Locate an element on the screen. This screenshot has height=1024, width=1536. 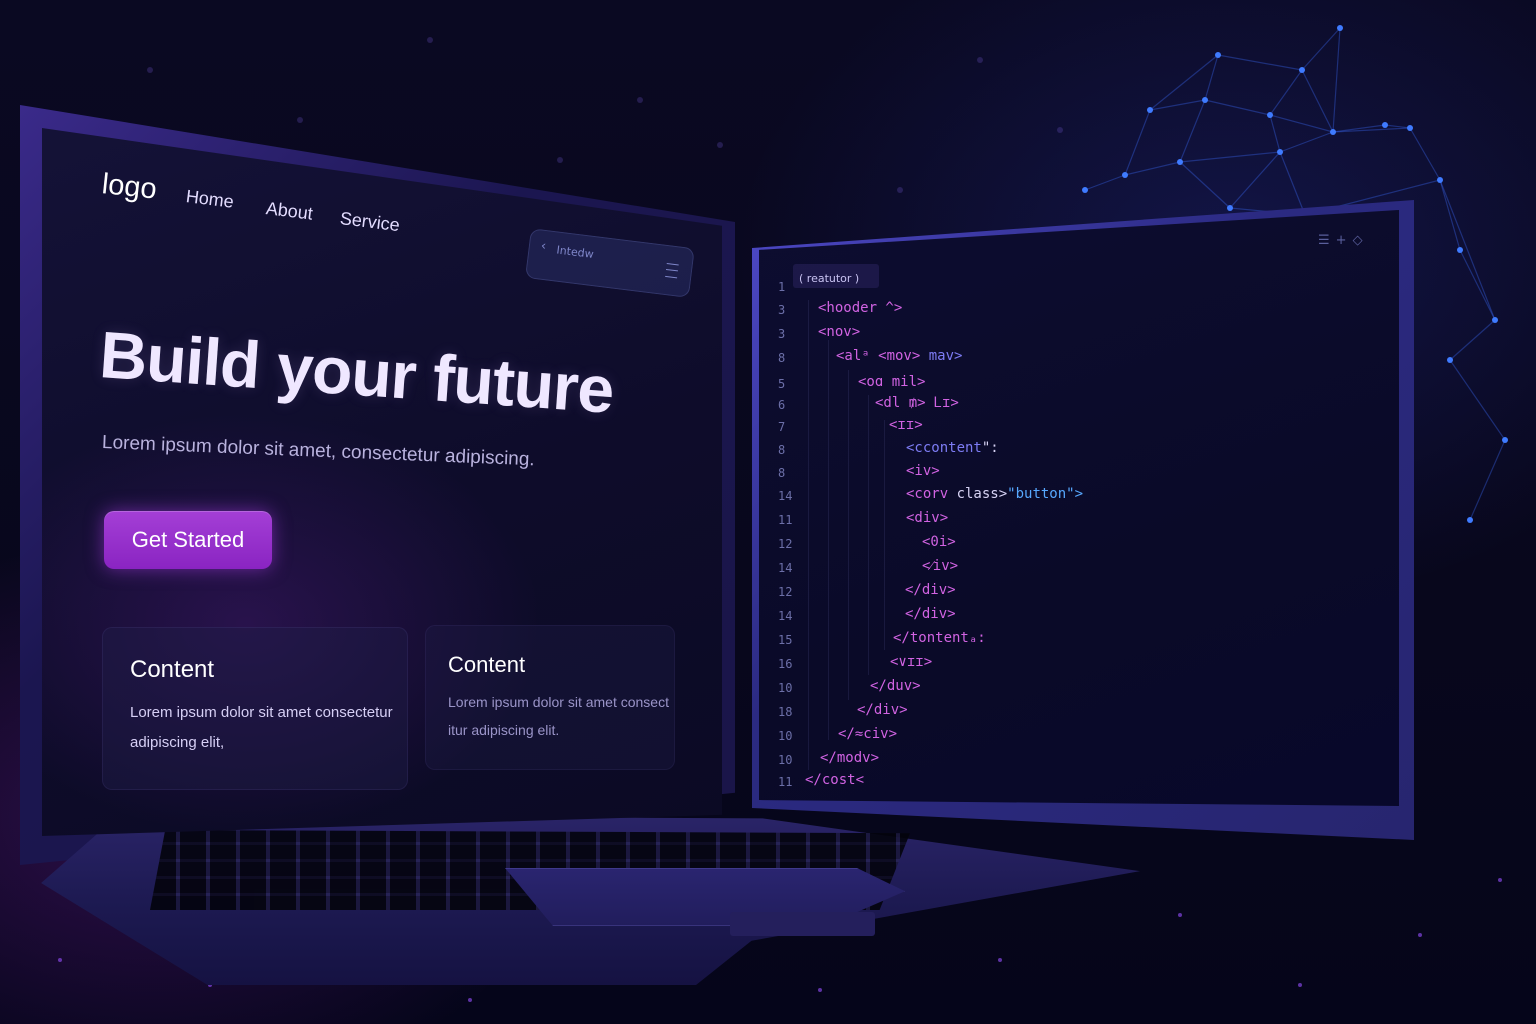
line-number: 6 is located at coordinates (782, 405).